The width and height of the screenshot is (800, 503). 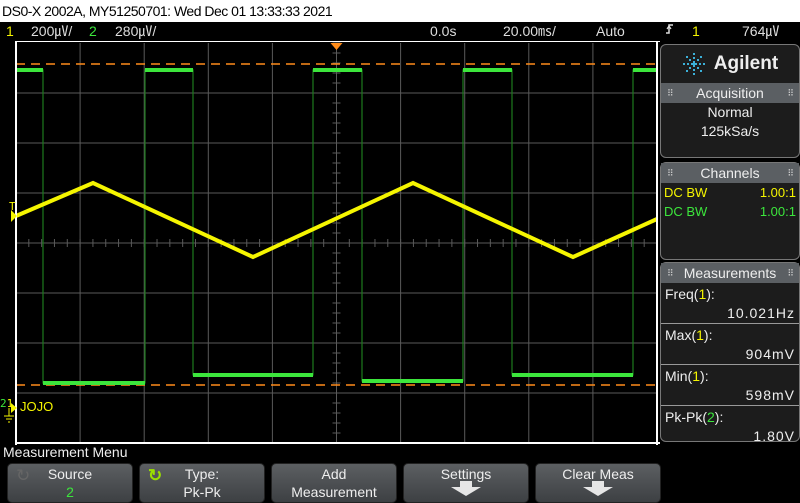 I want to click on measurement-max: Max(1): 904mV, so click(x=730, y=344).